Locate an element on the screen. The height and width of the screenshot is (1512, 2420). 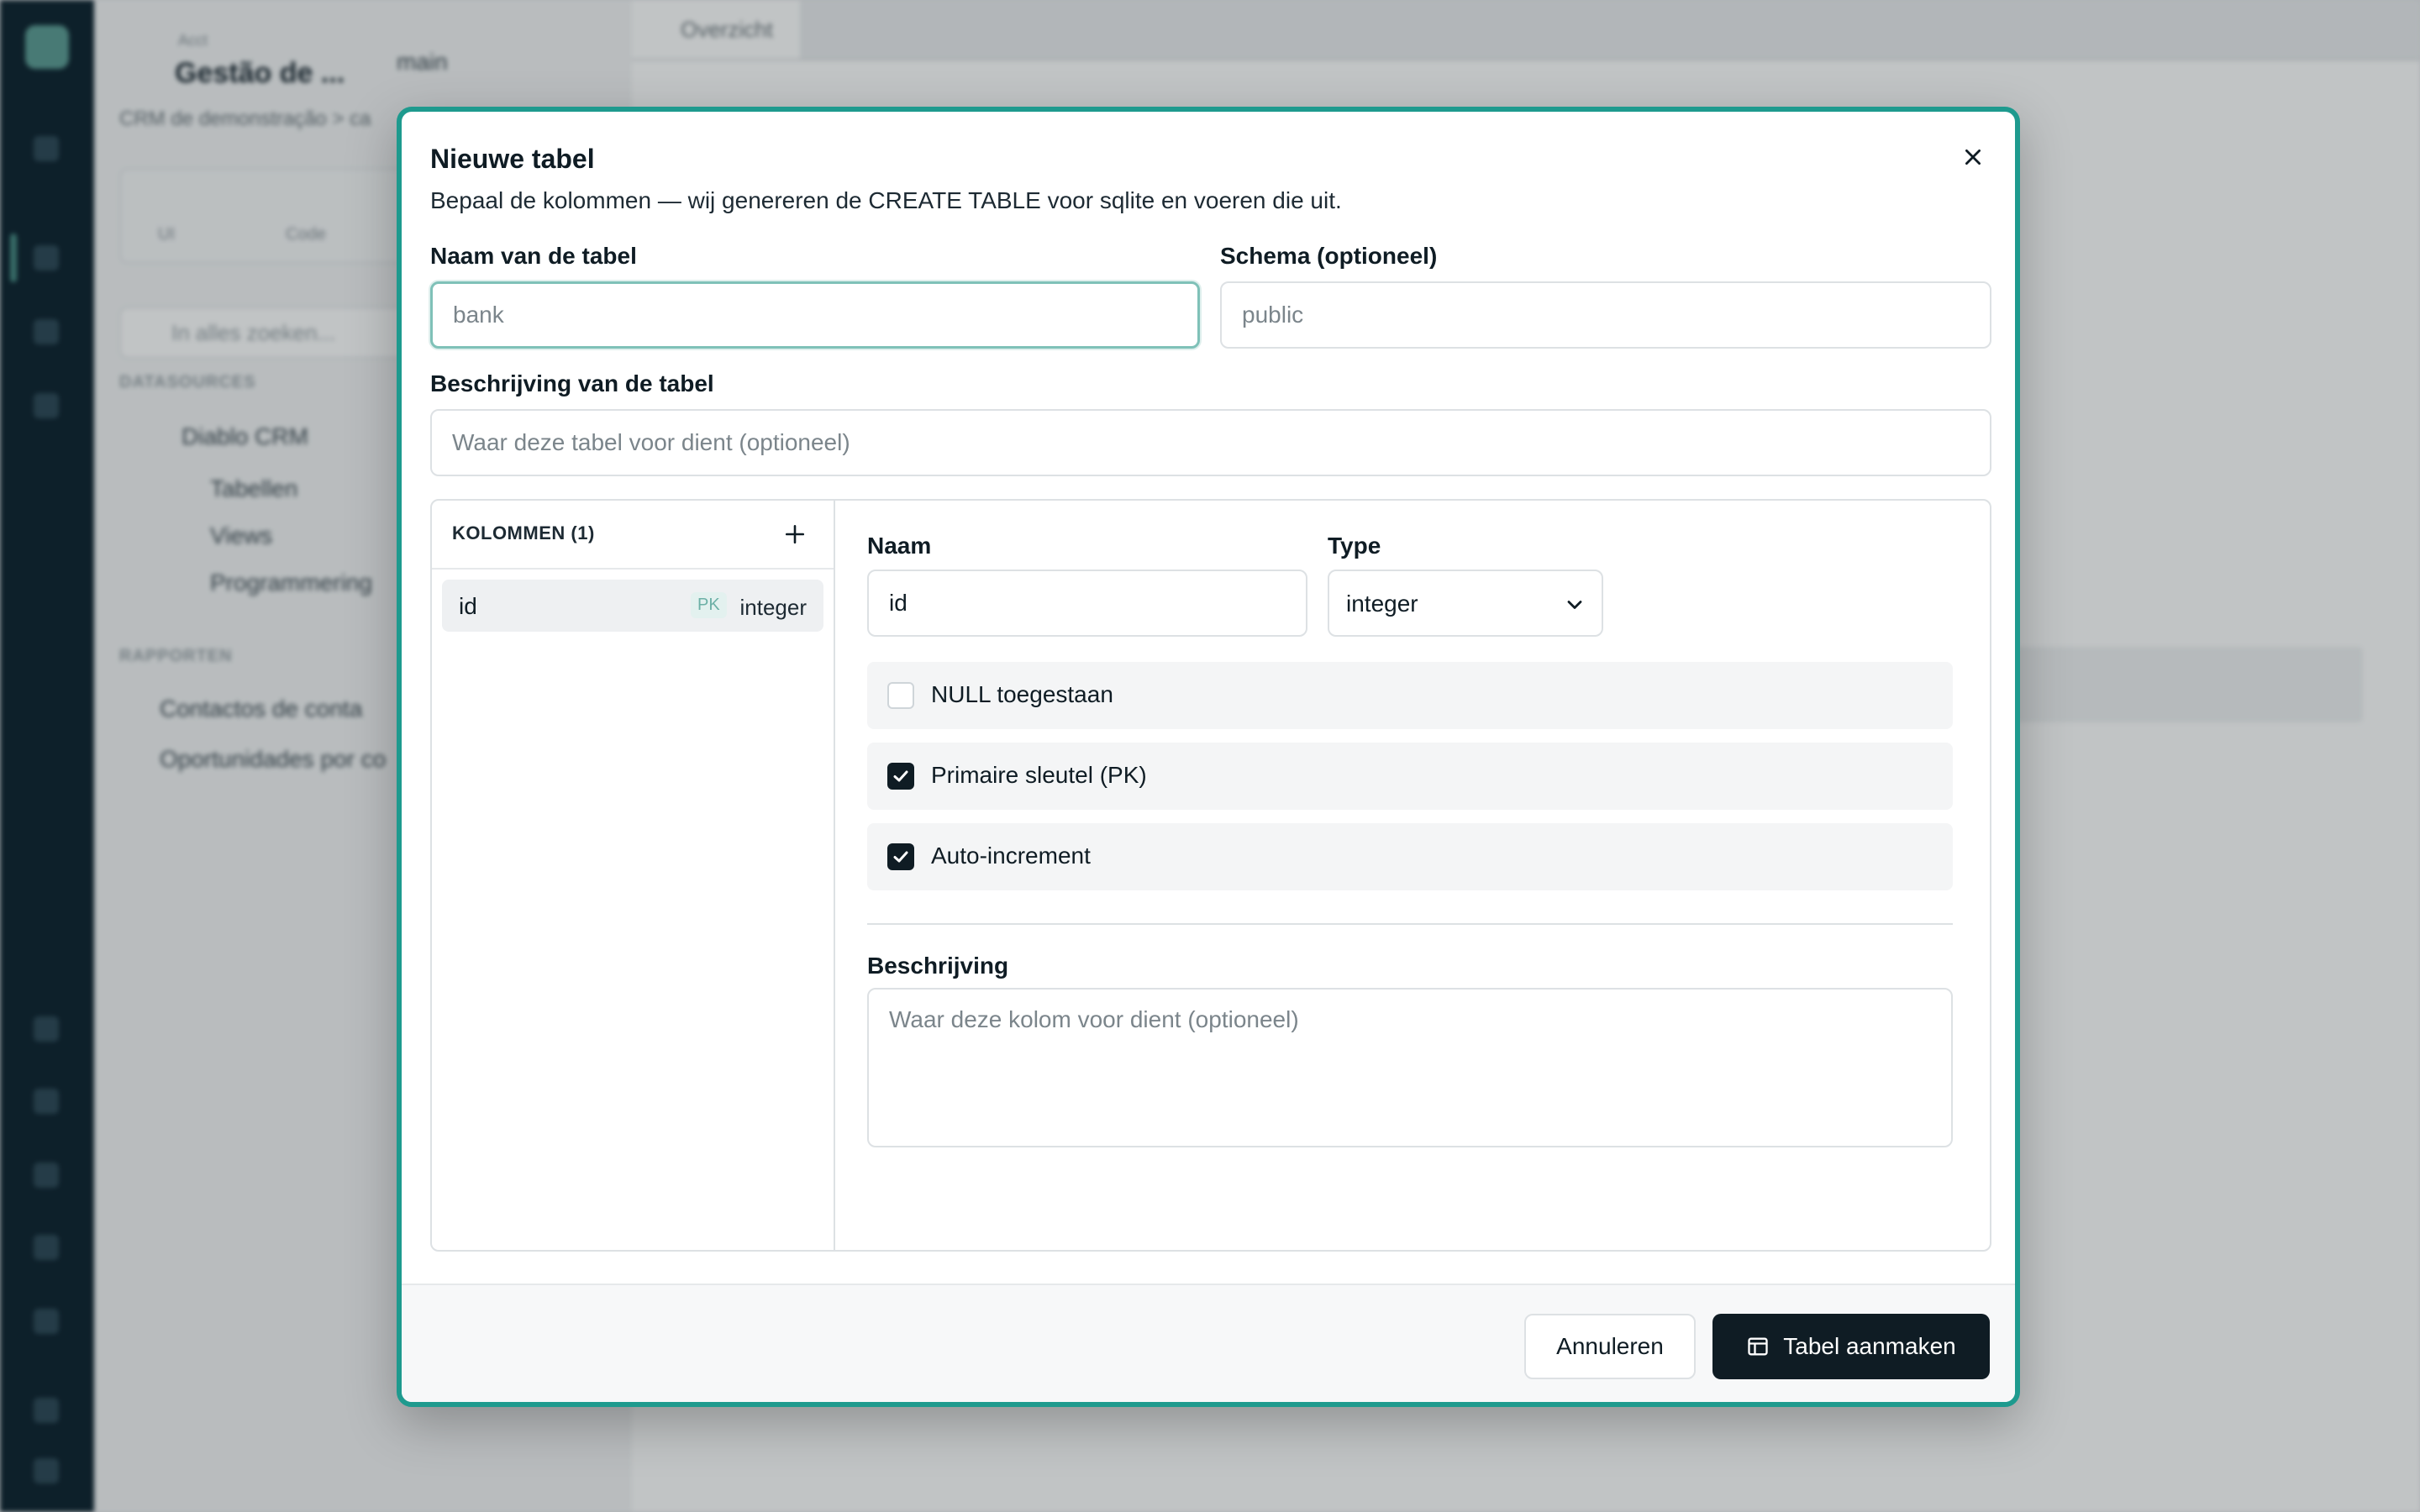
dialog-footer: Annuleren Tabel aanmaken is located at coordinates (1208, 1343).